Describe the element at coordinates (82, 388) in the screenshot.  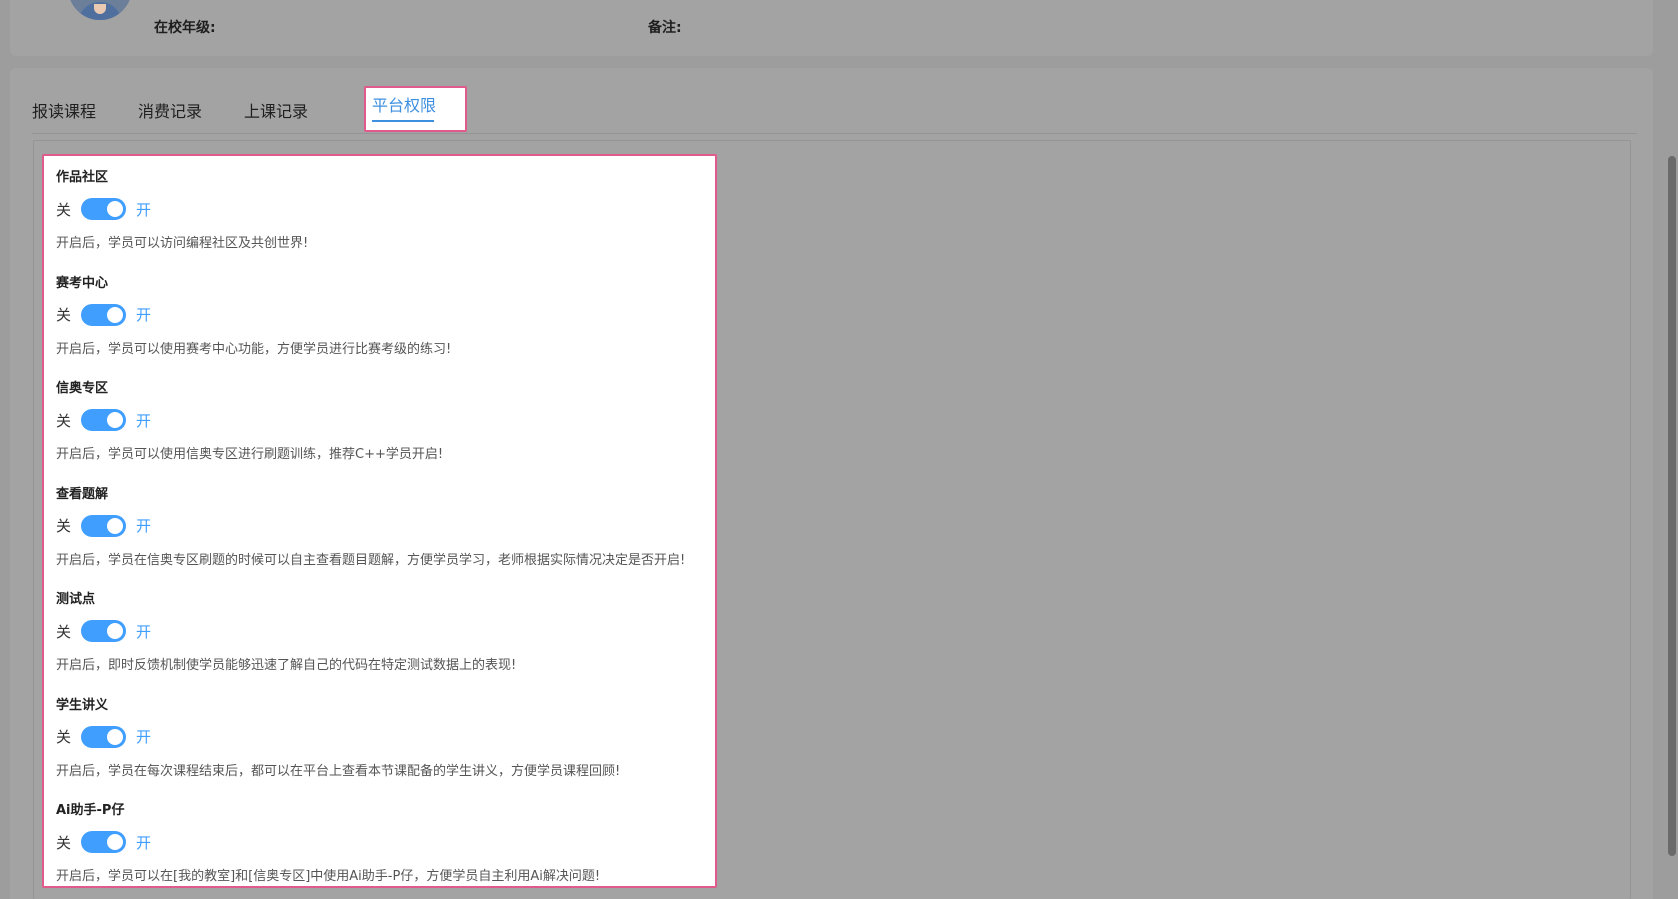
I see `permission-title: 信奥专区` at that location.